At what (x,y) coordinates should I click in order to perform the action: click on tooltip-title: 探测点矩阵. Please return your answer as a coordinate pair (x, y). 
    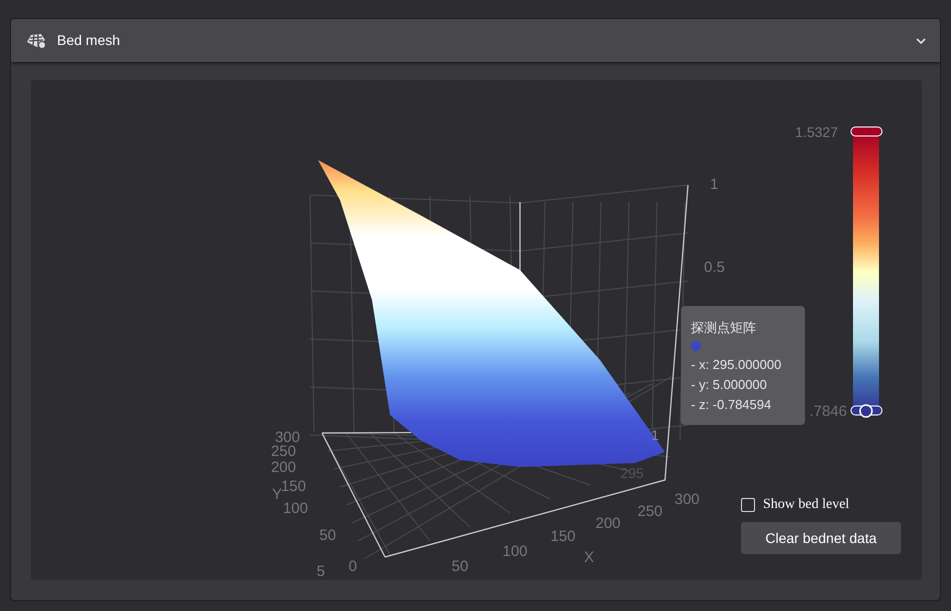
    Looking at the image, I should click on (724, 328).